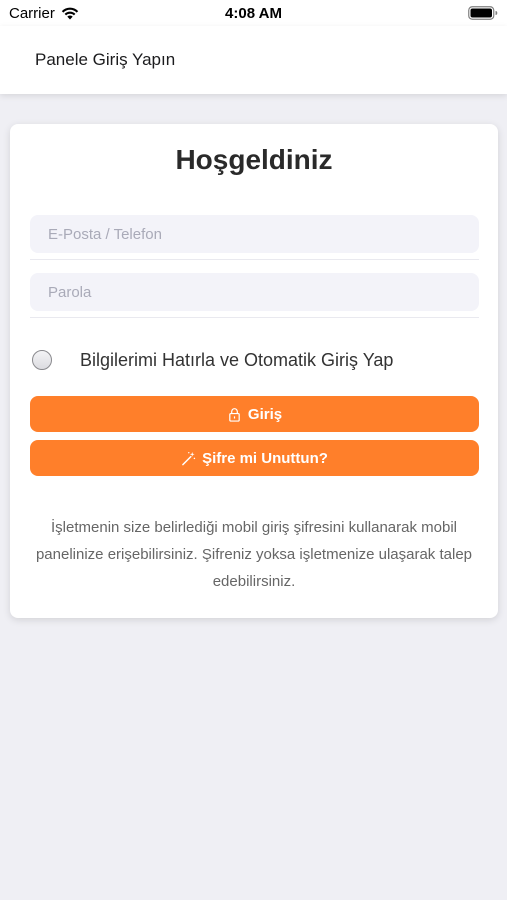 The height and width of the screenshot is (900, 507). I want to click on login-button-label: Giriş, so click(265, 414).